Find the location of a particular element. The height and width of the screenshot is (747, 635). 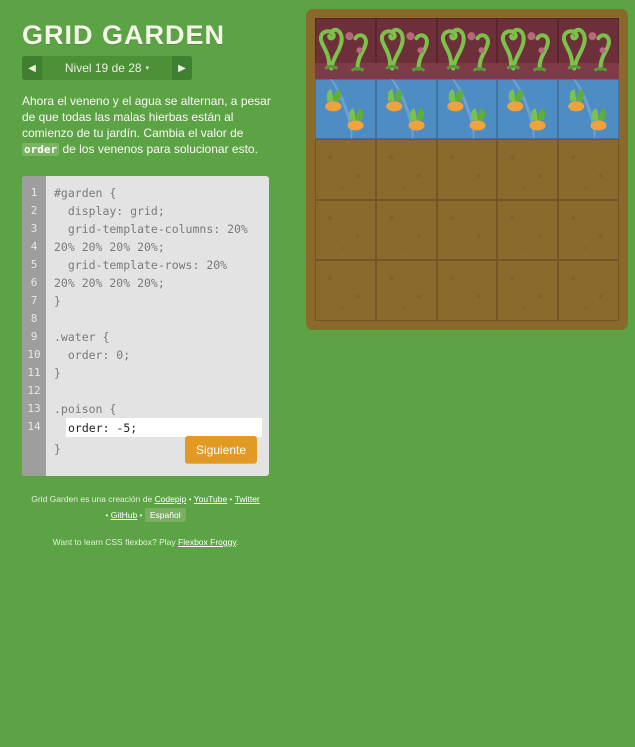

code-line: .water { is located at coordinates (82, 337).